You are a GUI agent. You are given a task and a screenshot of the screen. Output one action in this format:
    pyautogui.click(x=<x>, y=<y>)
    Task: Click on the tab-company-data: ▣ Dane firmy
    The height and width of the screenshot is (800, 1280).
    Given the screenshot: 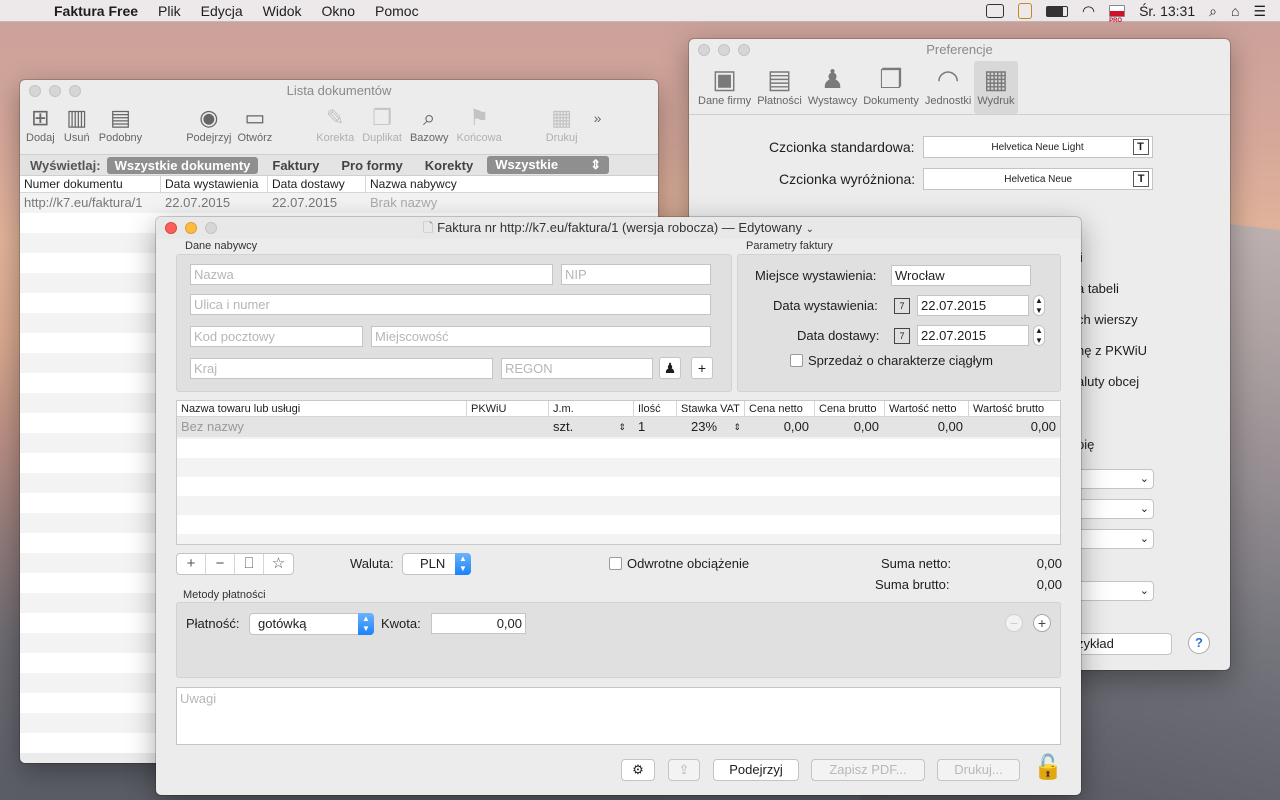 What is the action you would take?
    pyautogui.click(x=724, y=87)
    